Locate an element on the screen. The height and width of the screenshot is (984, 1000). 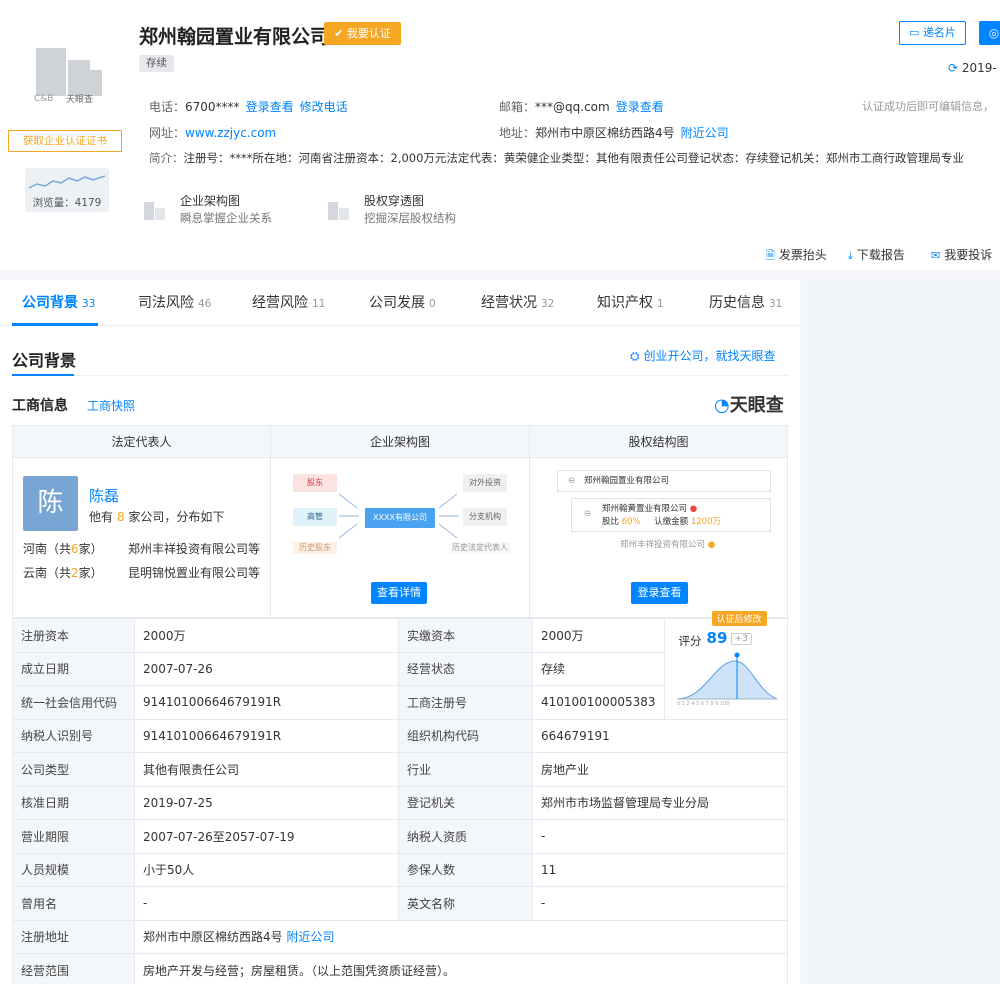
invoice-action: 🗎 发票抬头 is located at coordinates (796, 256).